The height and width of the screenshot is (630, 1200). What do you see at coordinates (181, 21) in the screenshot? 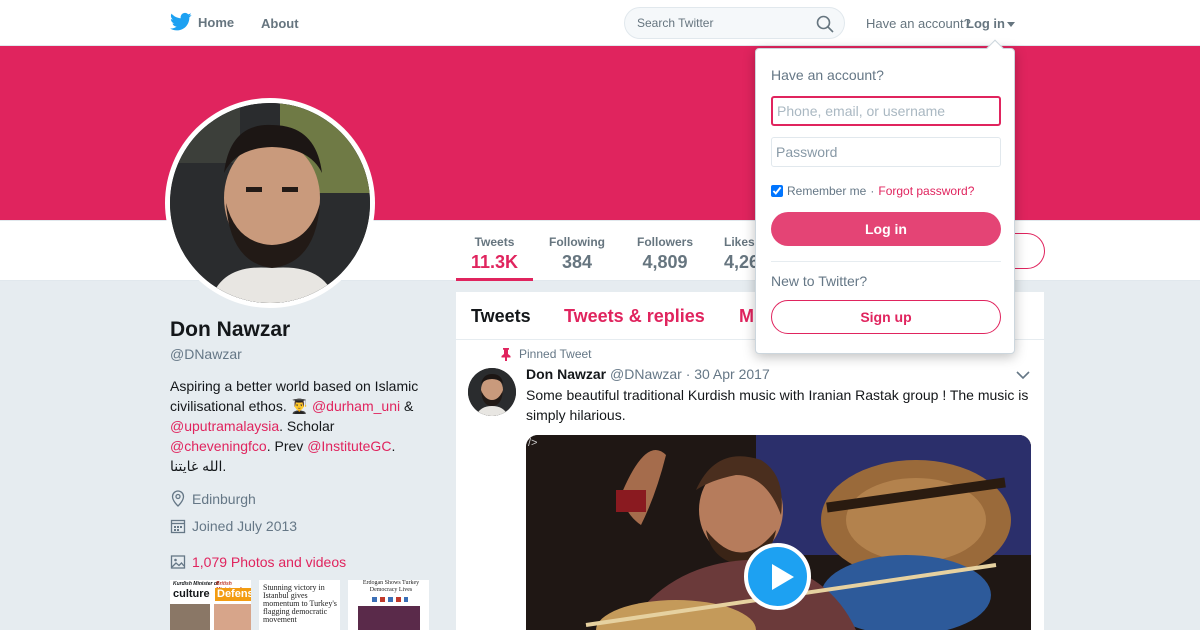
I see `twitter-bird-icon` at bounding box center [181, 21].